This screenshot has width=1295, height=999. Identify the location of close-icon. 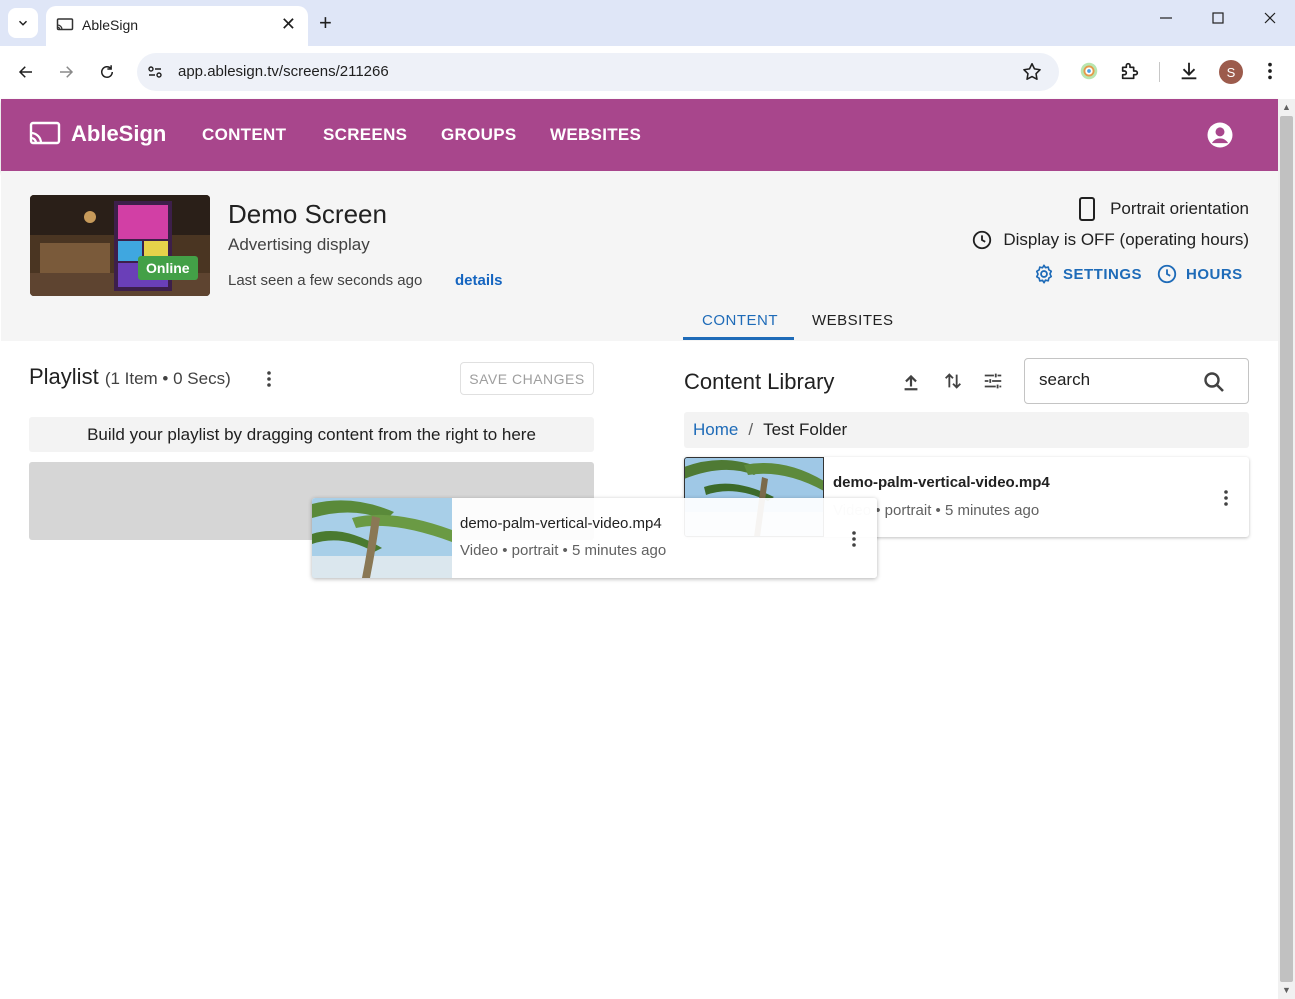
(1270, 18).